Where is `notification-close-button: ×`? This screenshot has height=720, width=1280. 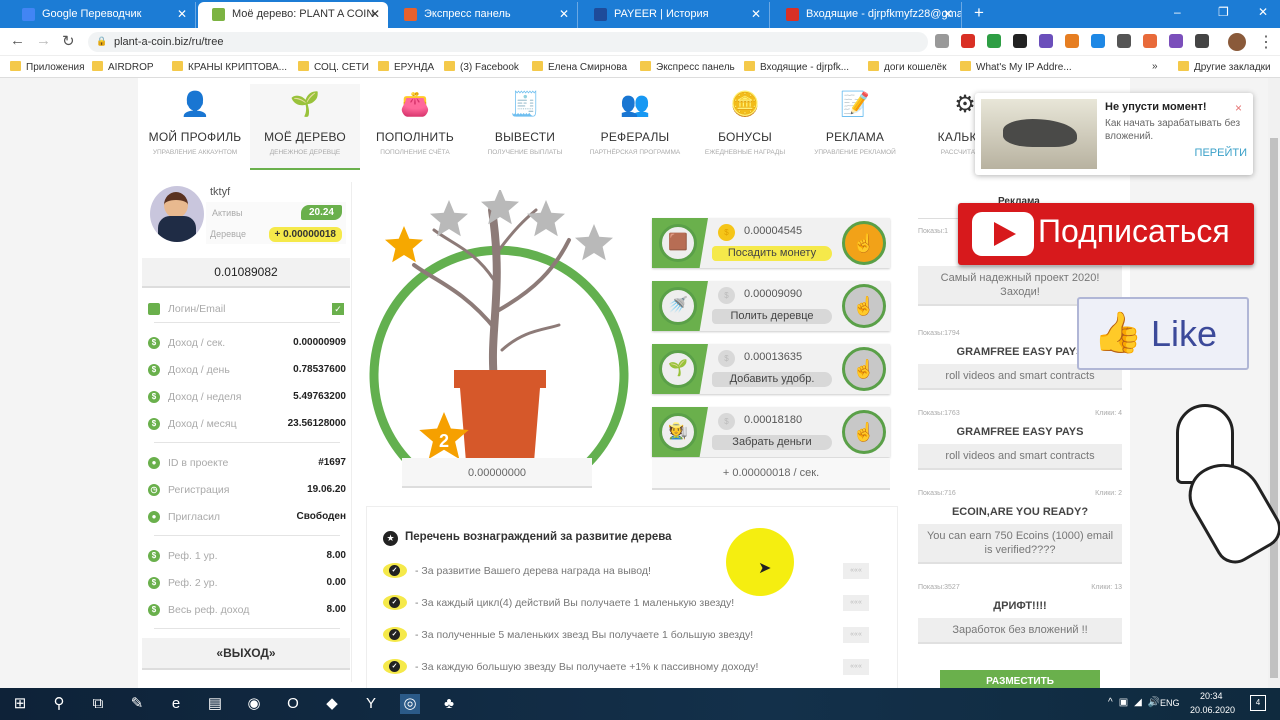 notification-close-button: × is located at coordinates (1238, 108).